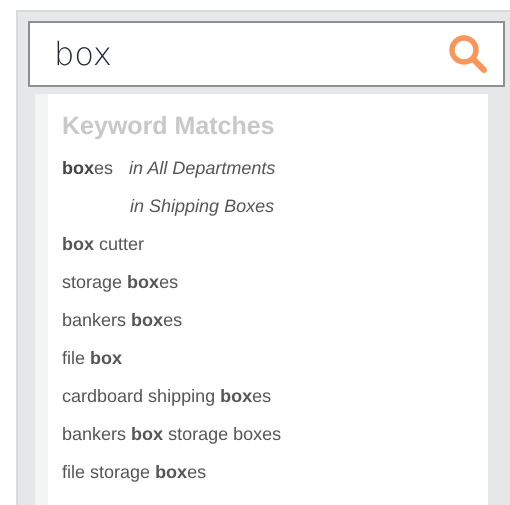  Describe the element at coordinates (122, 320) in the screenshot. I see `suggestion-link: bankers boxes` at that location.